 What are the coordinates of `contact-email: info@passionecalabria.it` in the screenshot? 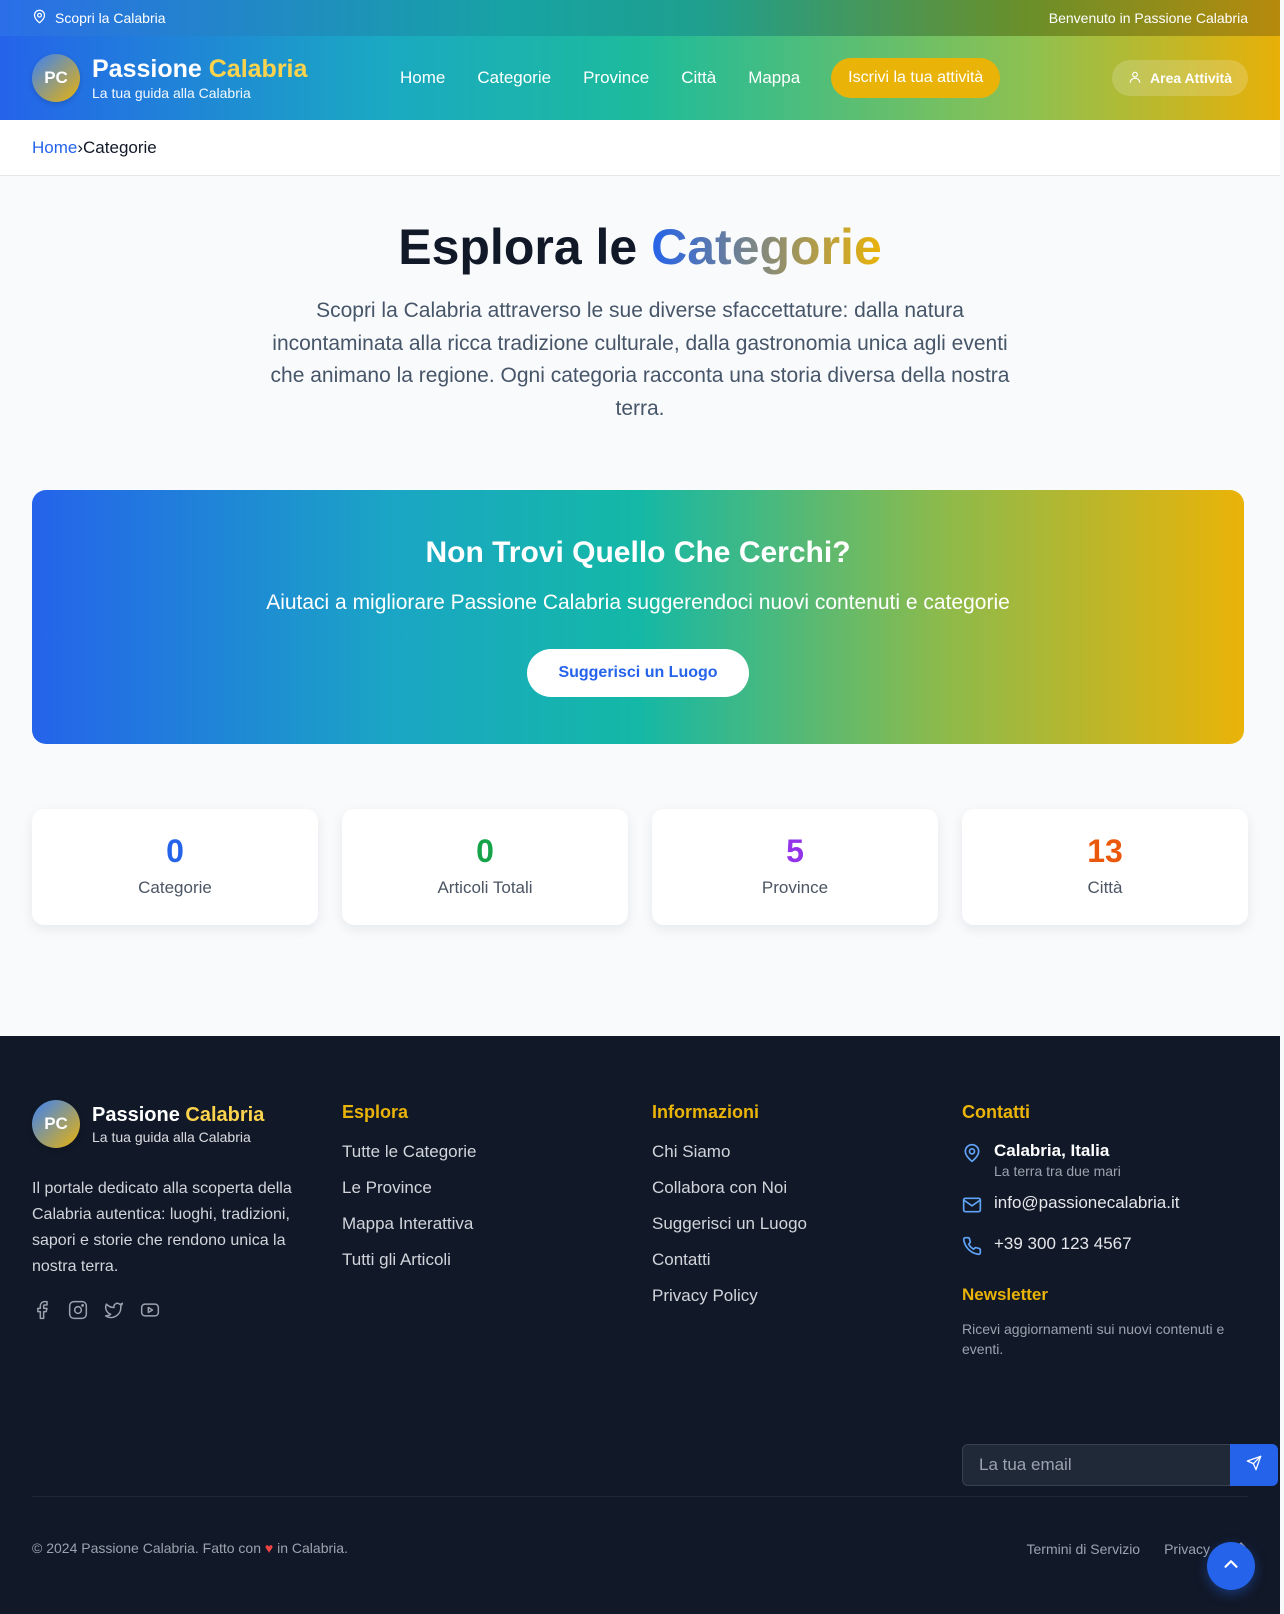 It's located at (1121, 1206).